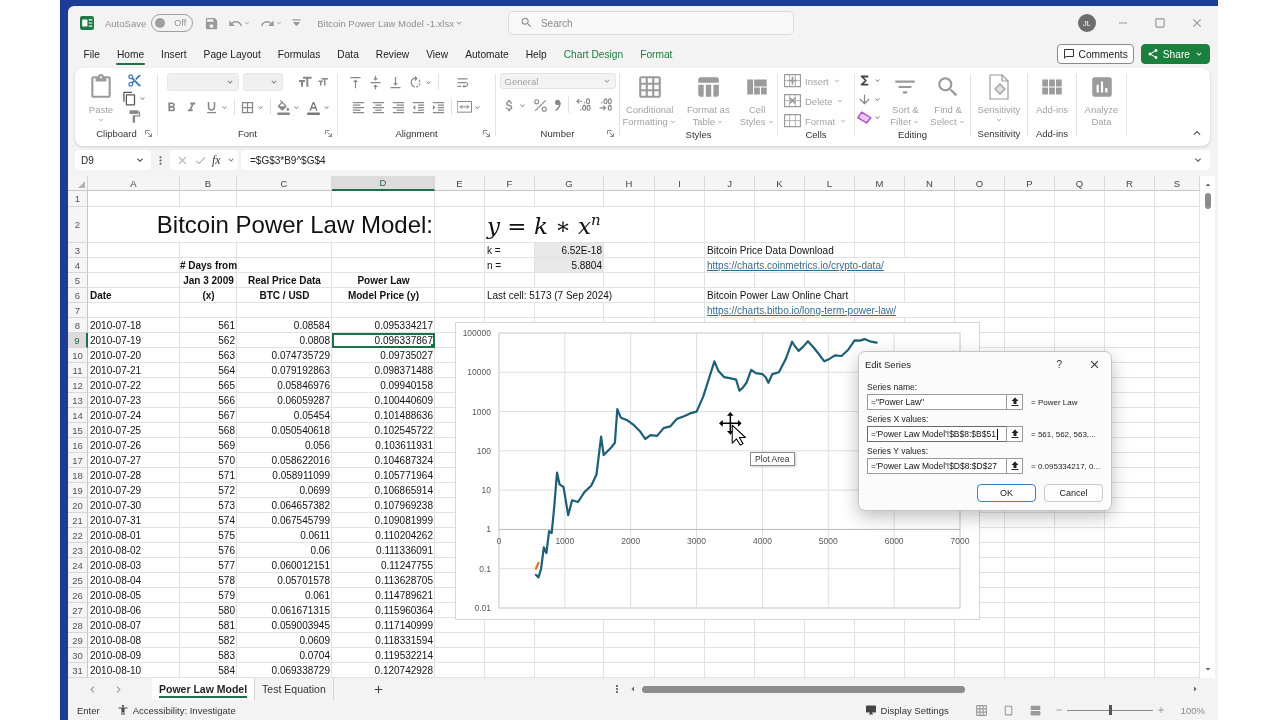 The width and height of the screenshot is (1280, 720). I want to click on select-all-button, so click(78, 183).